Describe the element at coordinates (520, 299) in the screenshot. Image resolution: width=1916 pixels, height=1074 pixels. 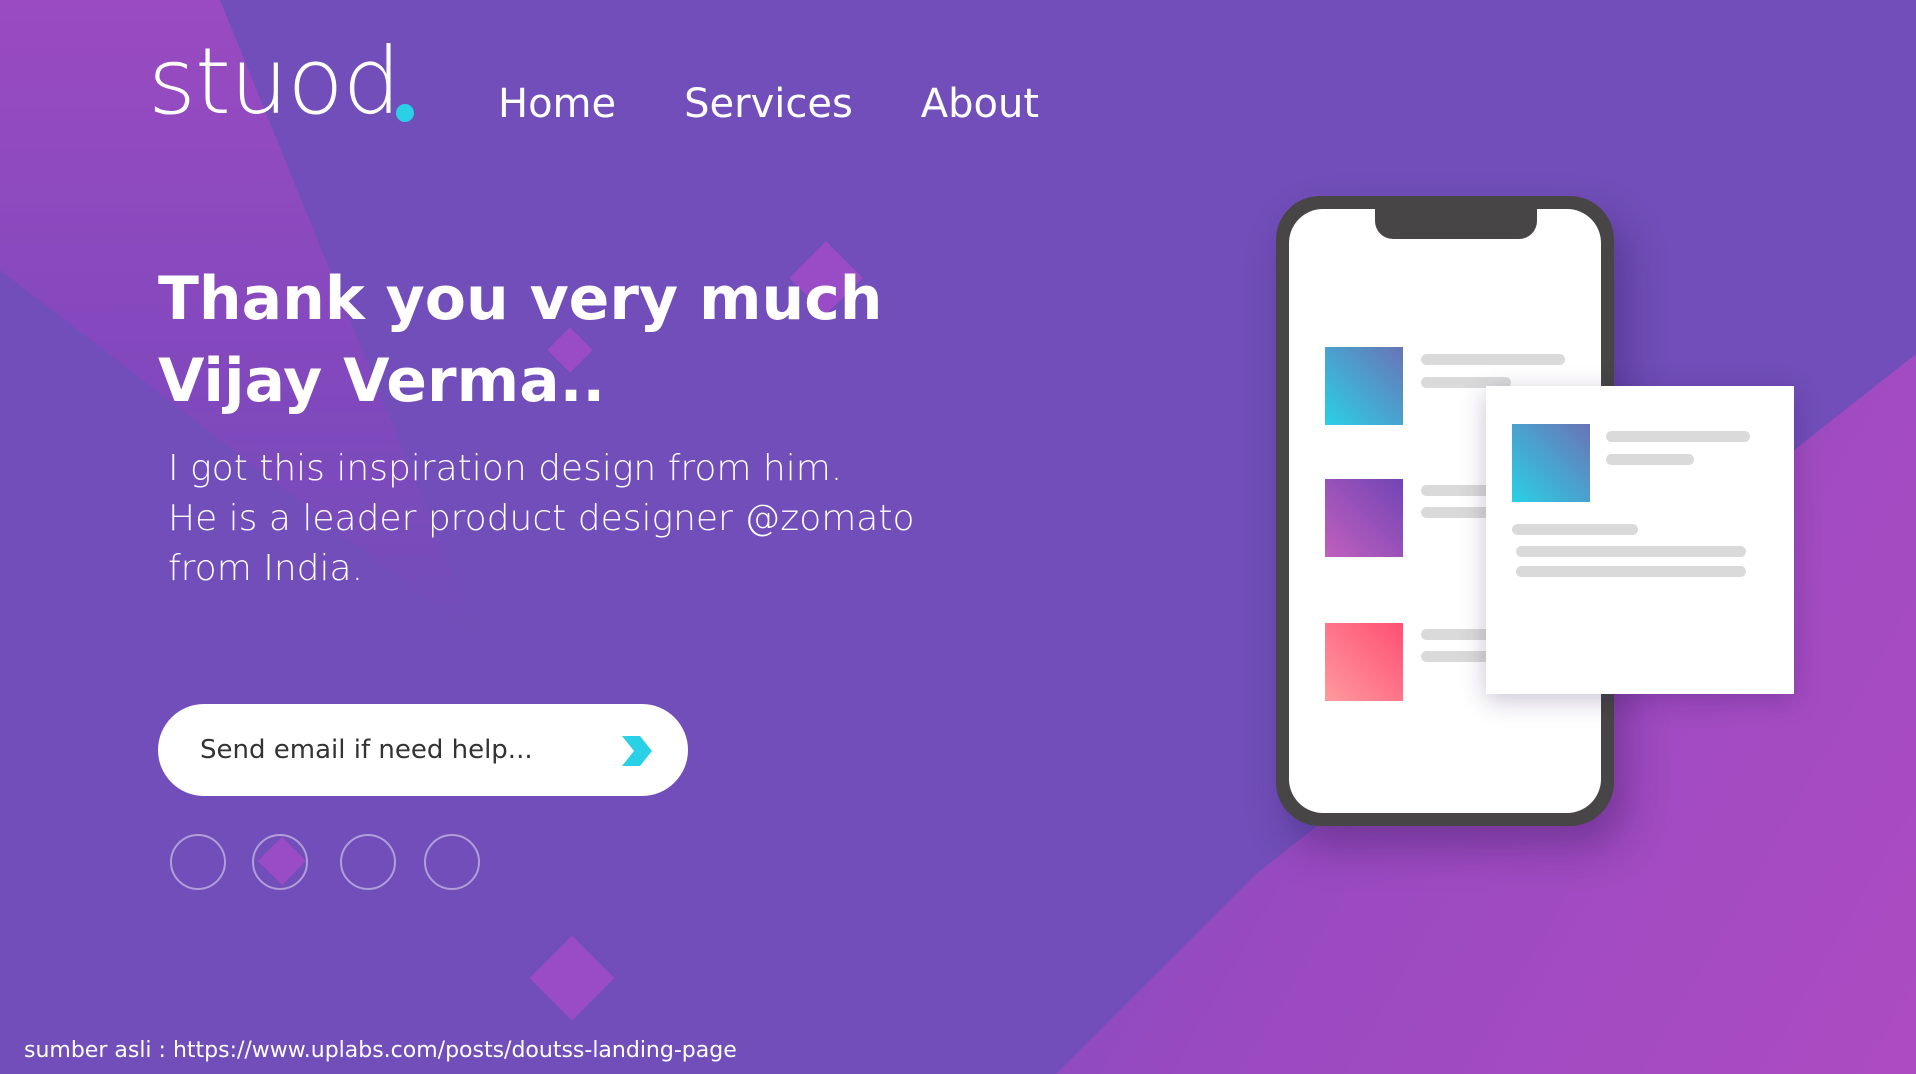
I see `hero-title-line-1: Thank you very much` at that location.